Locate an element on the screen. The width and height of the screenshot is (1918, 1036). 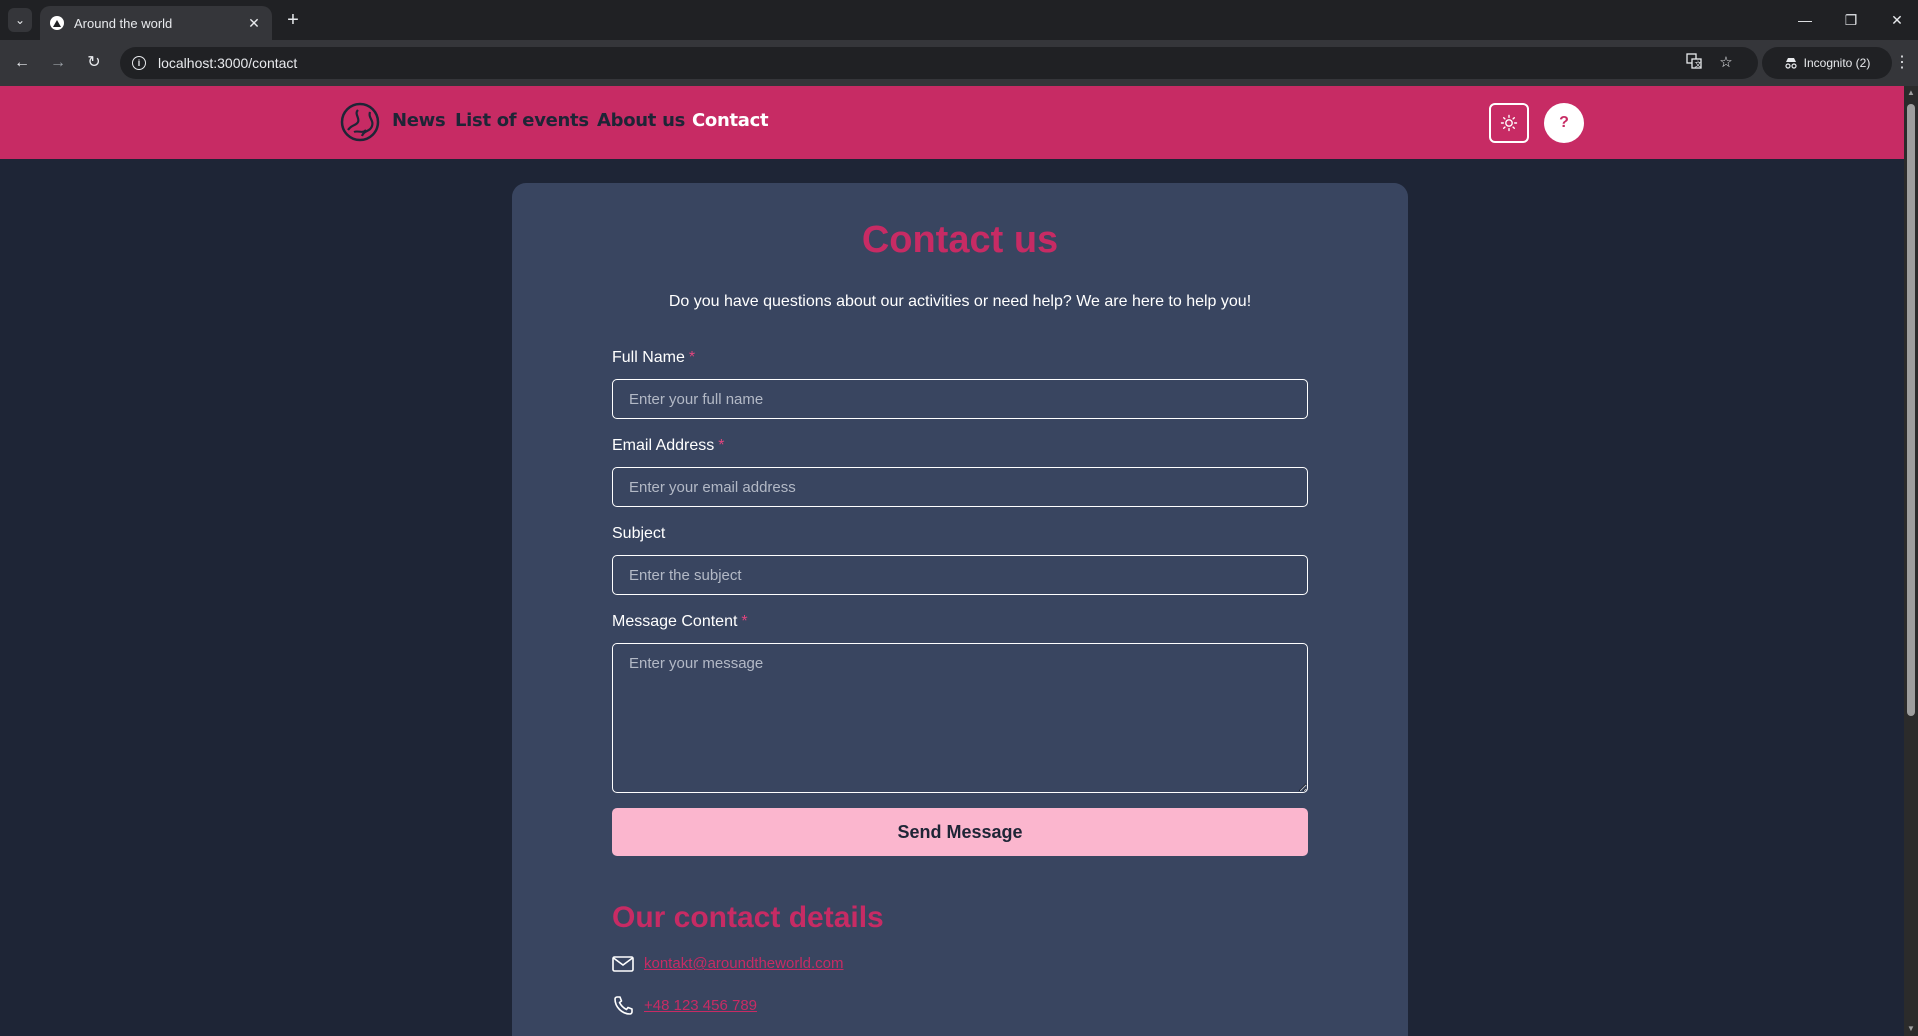
incognito-label: Incognito (2) is located at coordinates (1837, 63).